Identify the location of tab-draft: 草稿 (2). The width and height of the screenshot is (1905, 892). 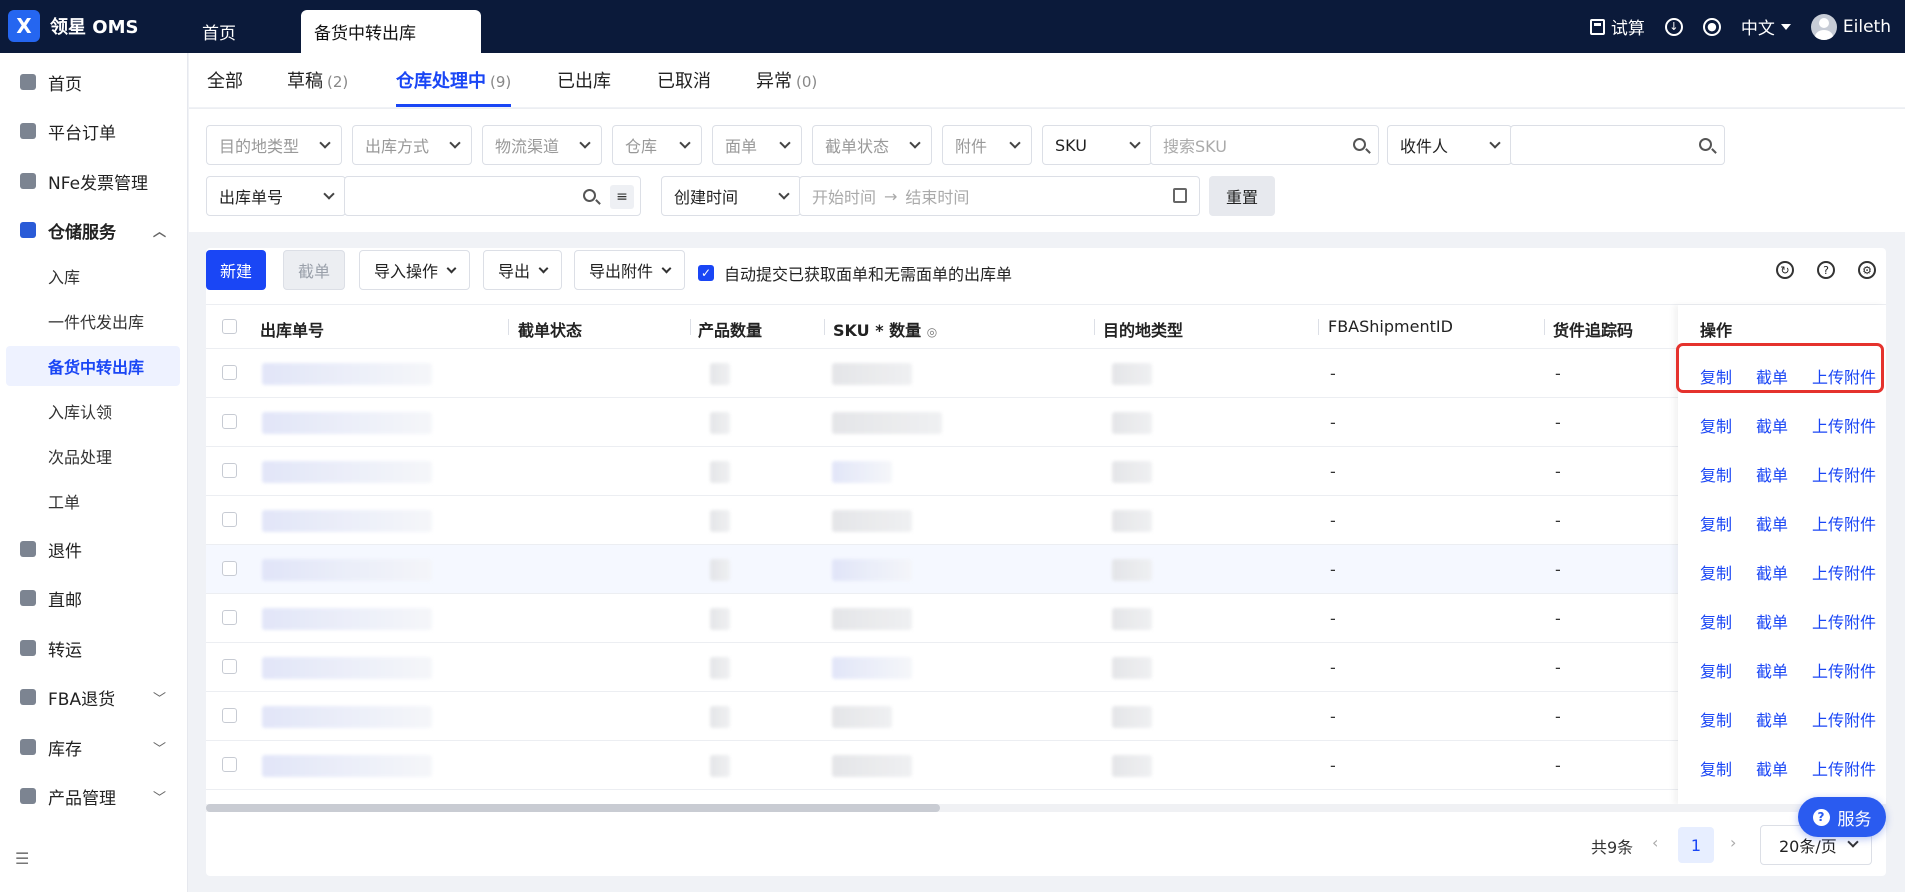
(317, 80).